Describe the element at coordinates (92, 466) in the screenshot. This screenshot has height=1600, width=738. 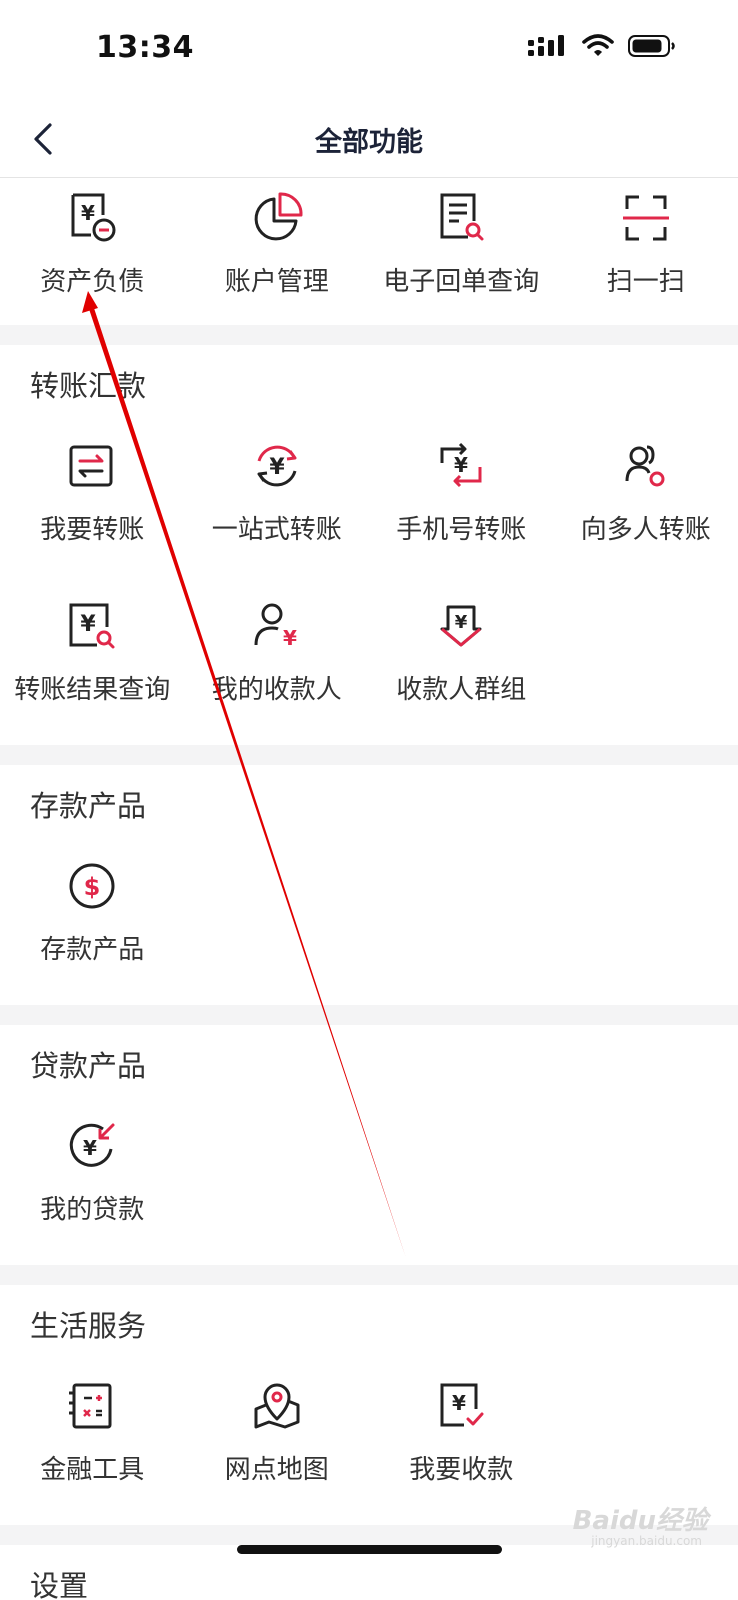
I see `transfer-icon` at that location.